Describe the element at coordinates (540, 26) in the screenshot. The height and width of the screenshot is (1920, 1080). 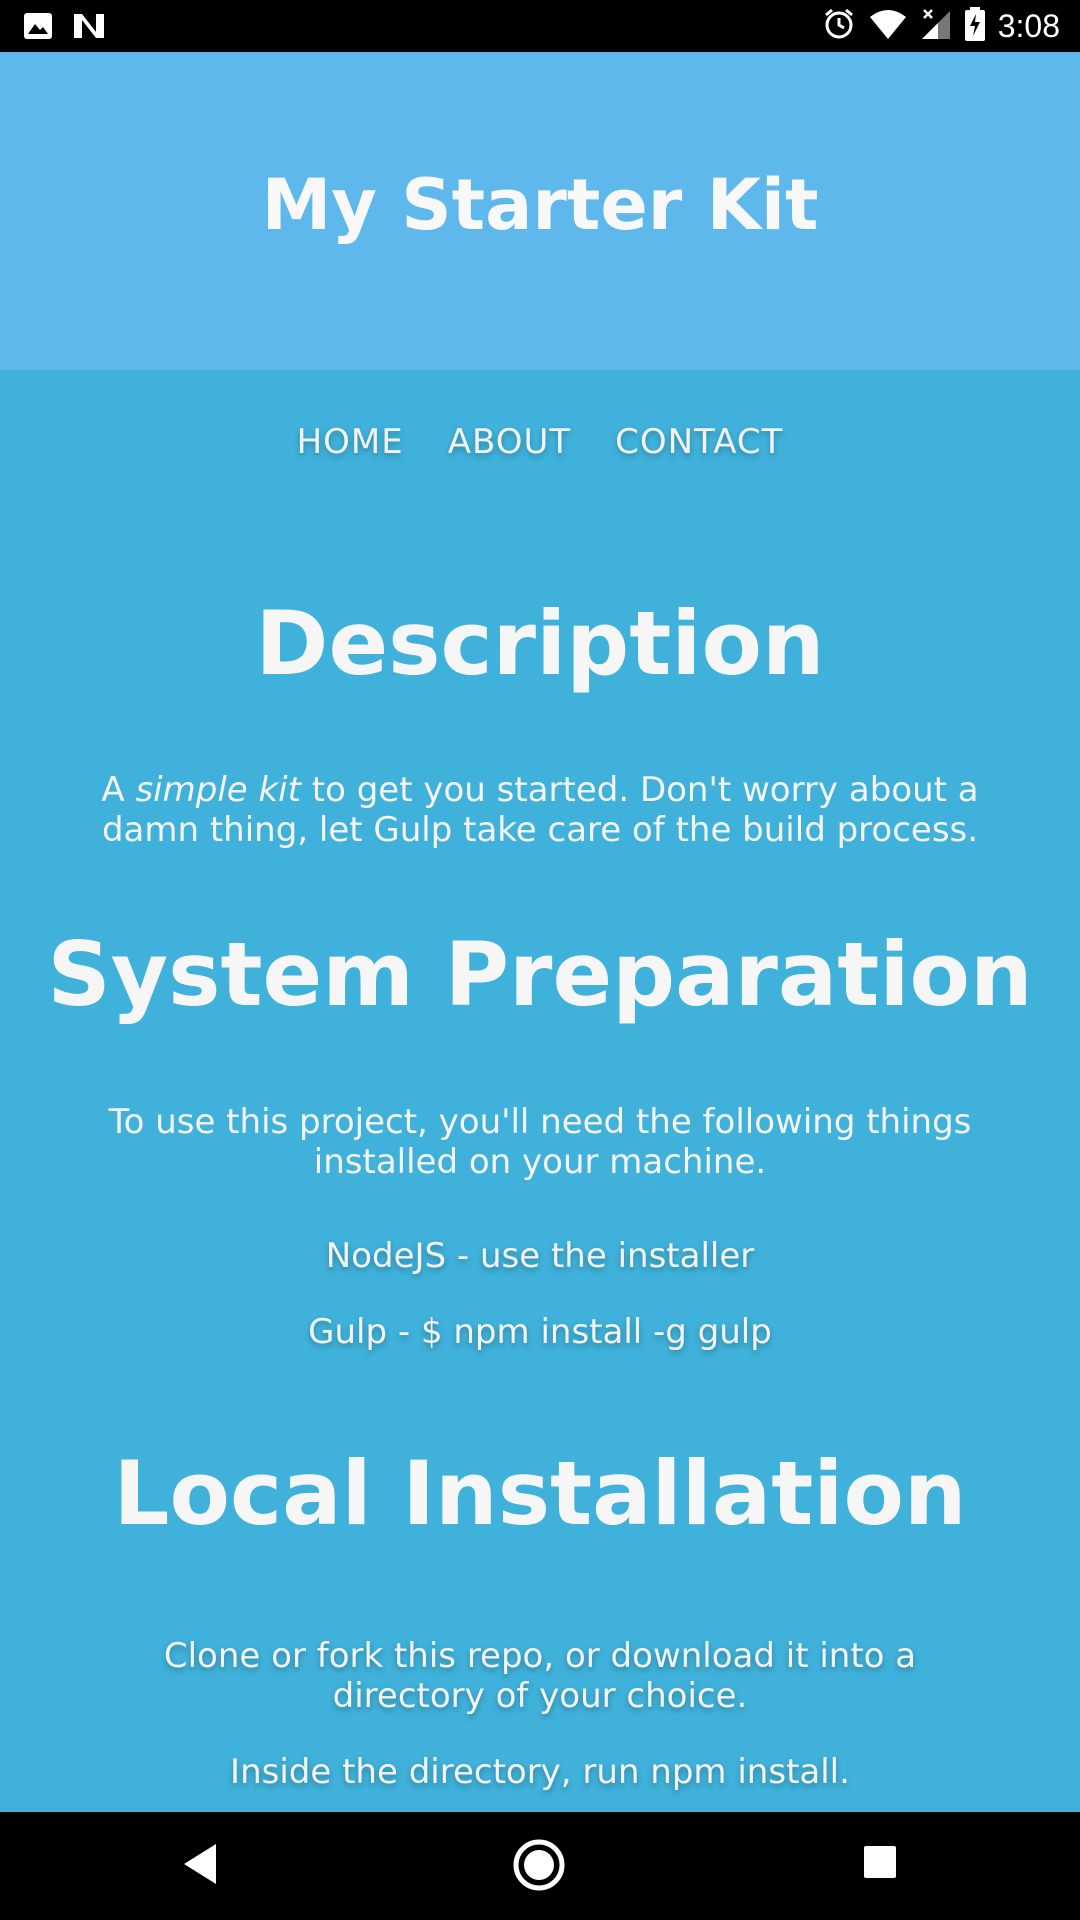
I see `status-bar: 3:08` at that location.